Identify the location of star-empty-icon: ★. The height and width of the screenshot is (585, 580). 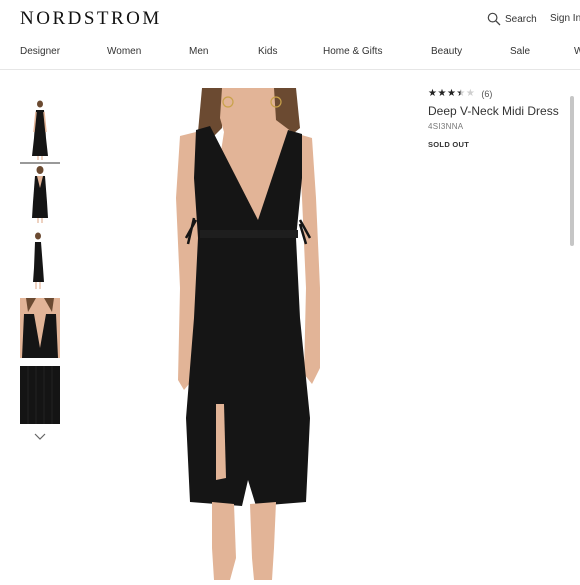
(470, 93).